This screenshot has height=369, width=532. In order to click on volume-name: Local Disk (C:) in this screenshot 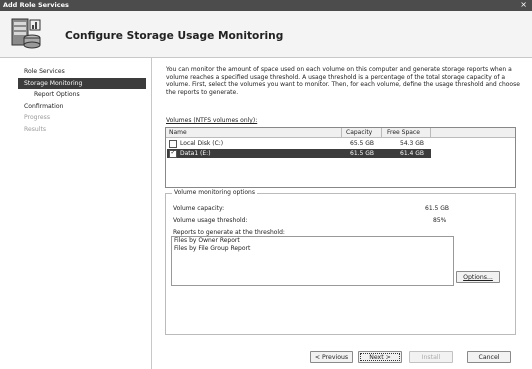, I will do `click(202, 143)`.